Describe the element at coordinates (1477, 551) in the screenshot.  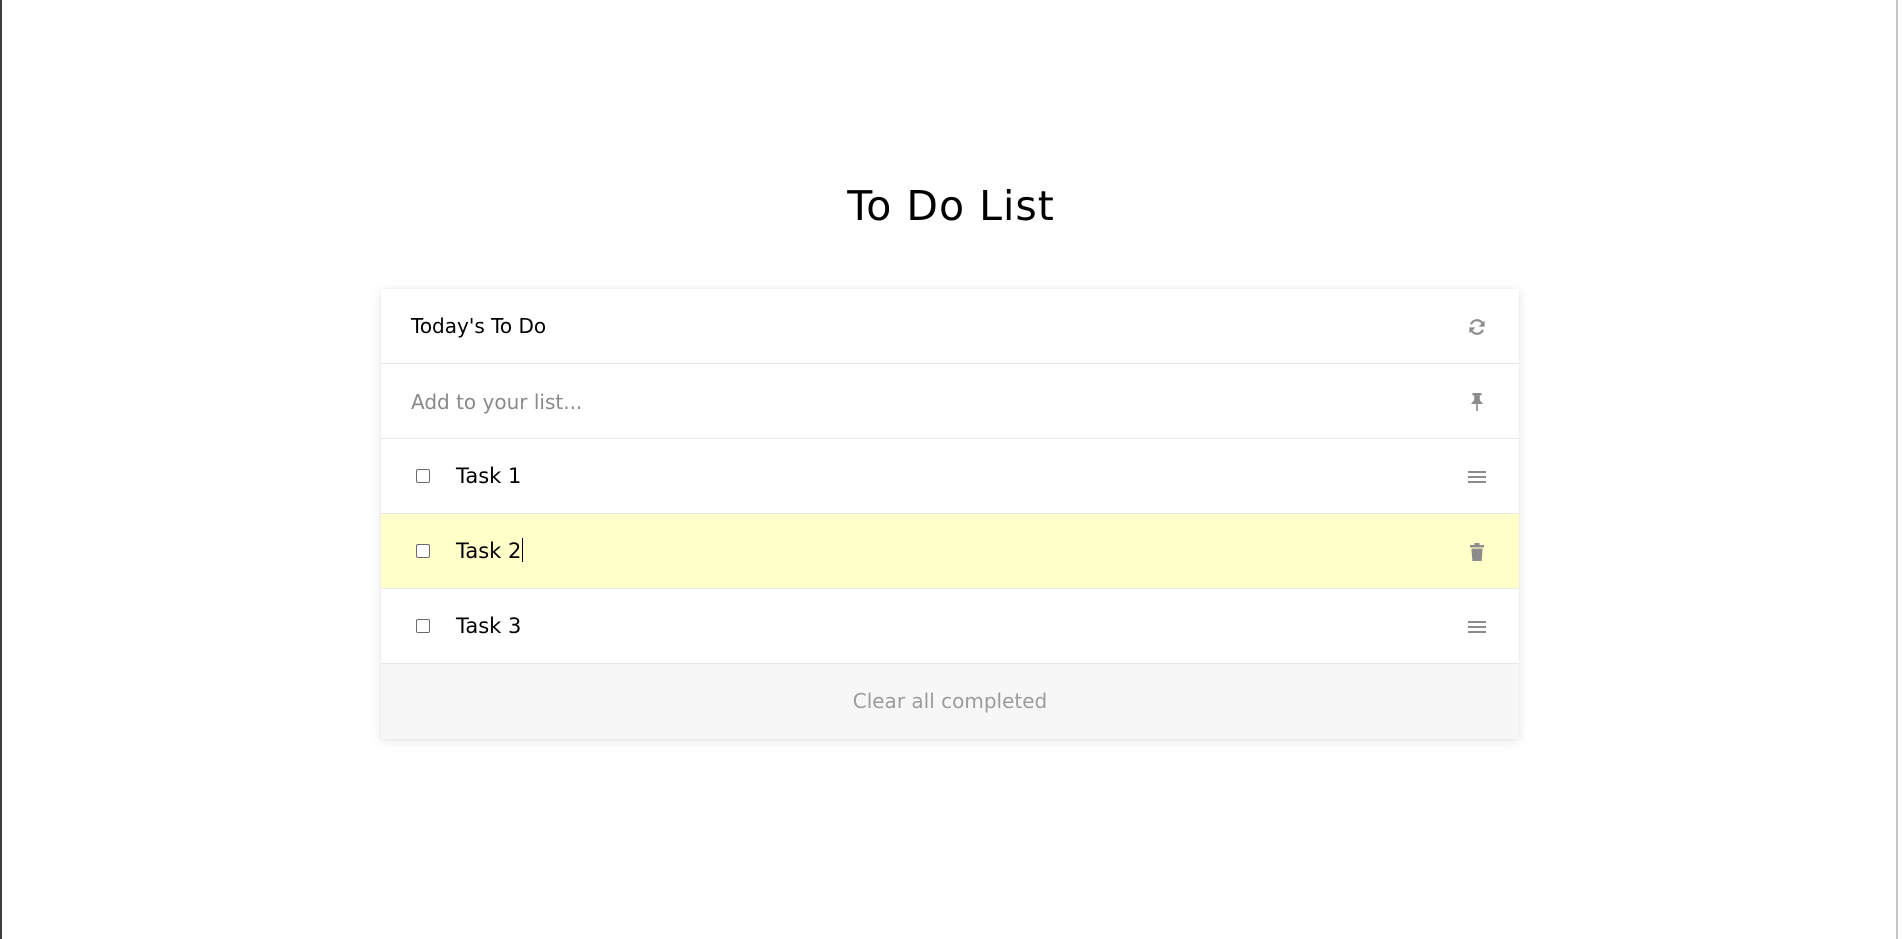
I see `trash-icon` at that location.